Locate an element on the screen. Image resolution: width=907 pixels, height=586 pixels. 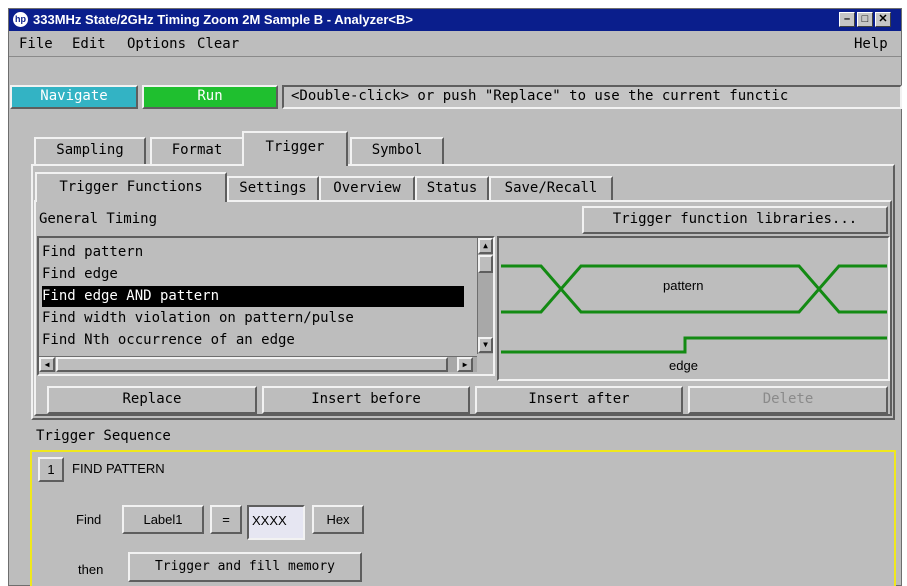
menu-clear: Clear is located at coordinates (218, 44).